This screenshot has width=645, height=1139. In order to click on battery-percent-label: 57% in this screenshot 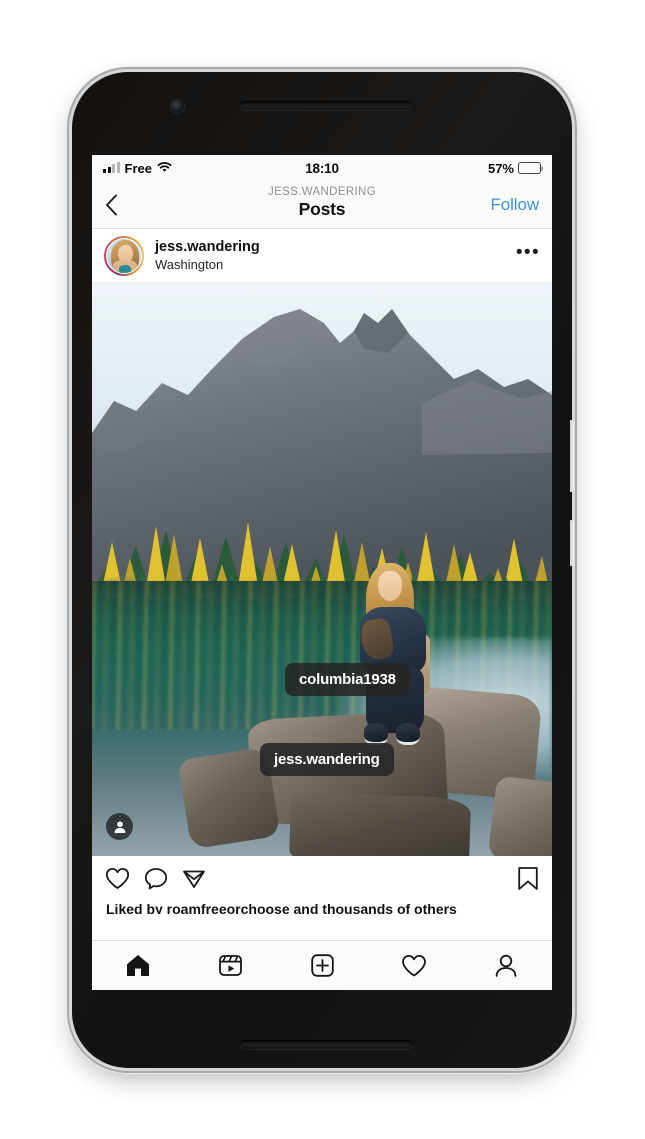, I will do `click(500, 168)`.